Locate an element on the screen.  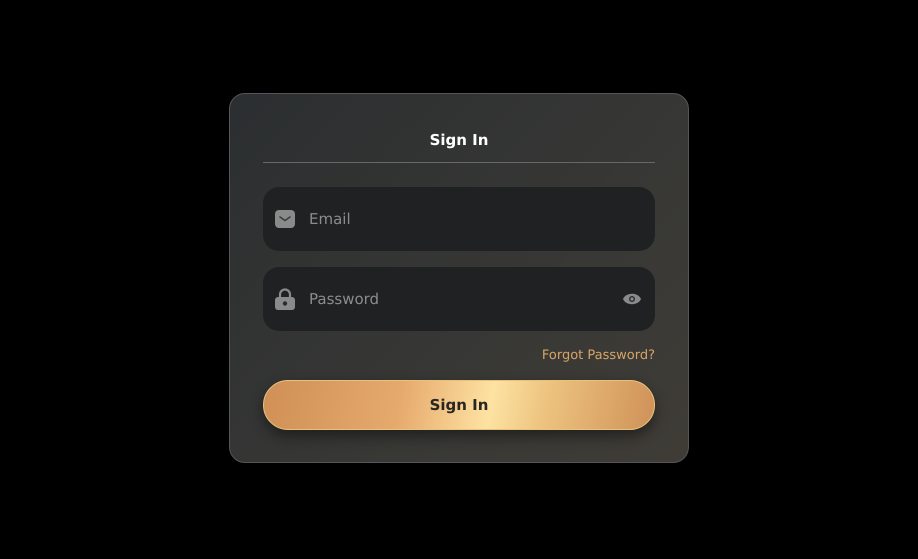
forgot-password-link: Forgot Password? is located at coordinates (598, 356).